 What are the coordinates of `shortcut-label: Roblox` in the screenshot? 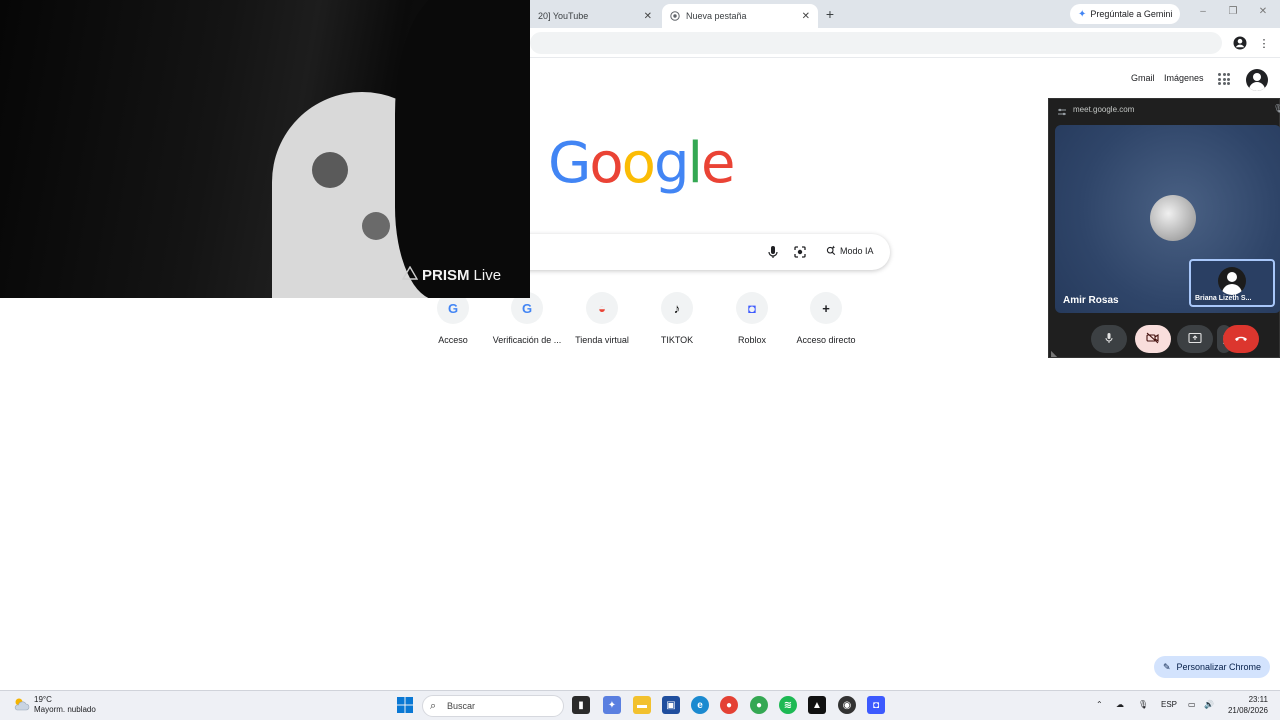 It's located at (751, 340).